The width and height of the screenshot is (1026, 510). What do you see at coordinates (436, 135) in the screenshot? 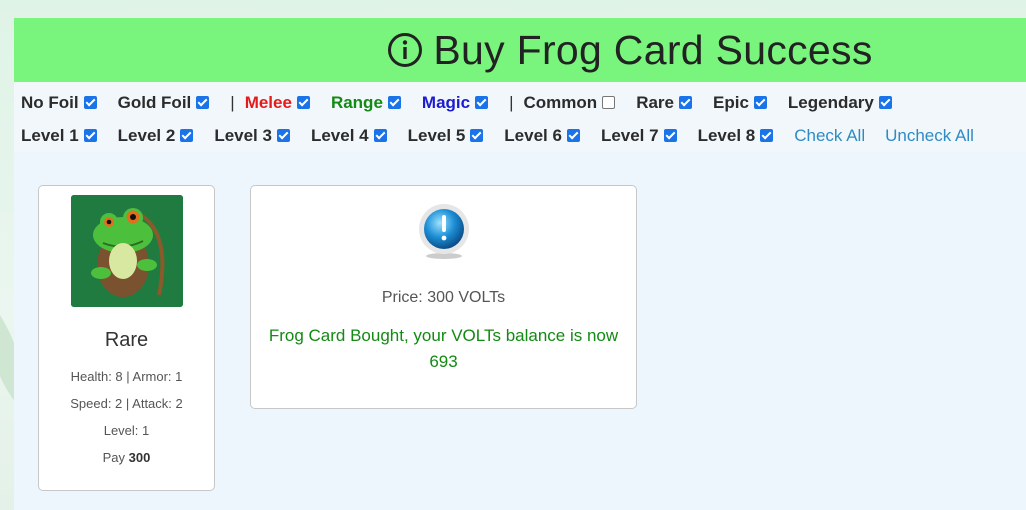
I see `filter-label: Level 5` at bounding box center [436, 135].